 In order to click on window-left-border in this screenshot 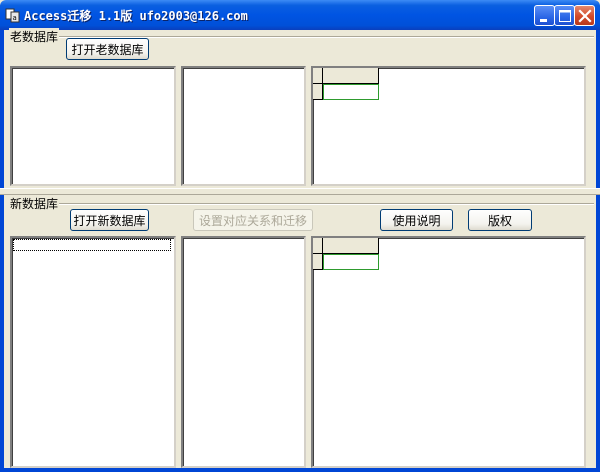, I will do `click(2, 251)`.